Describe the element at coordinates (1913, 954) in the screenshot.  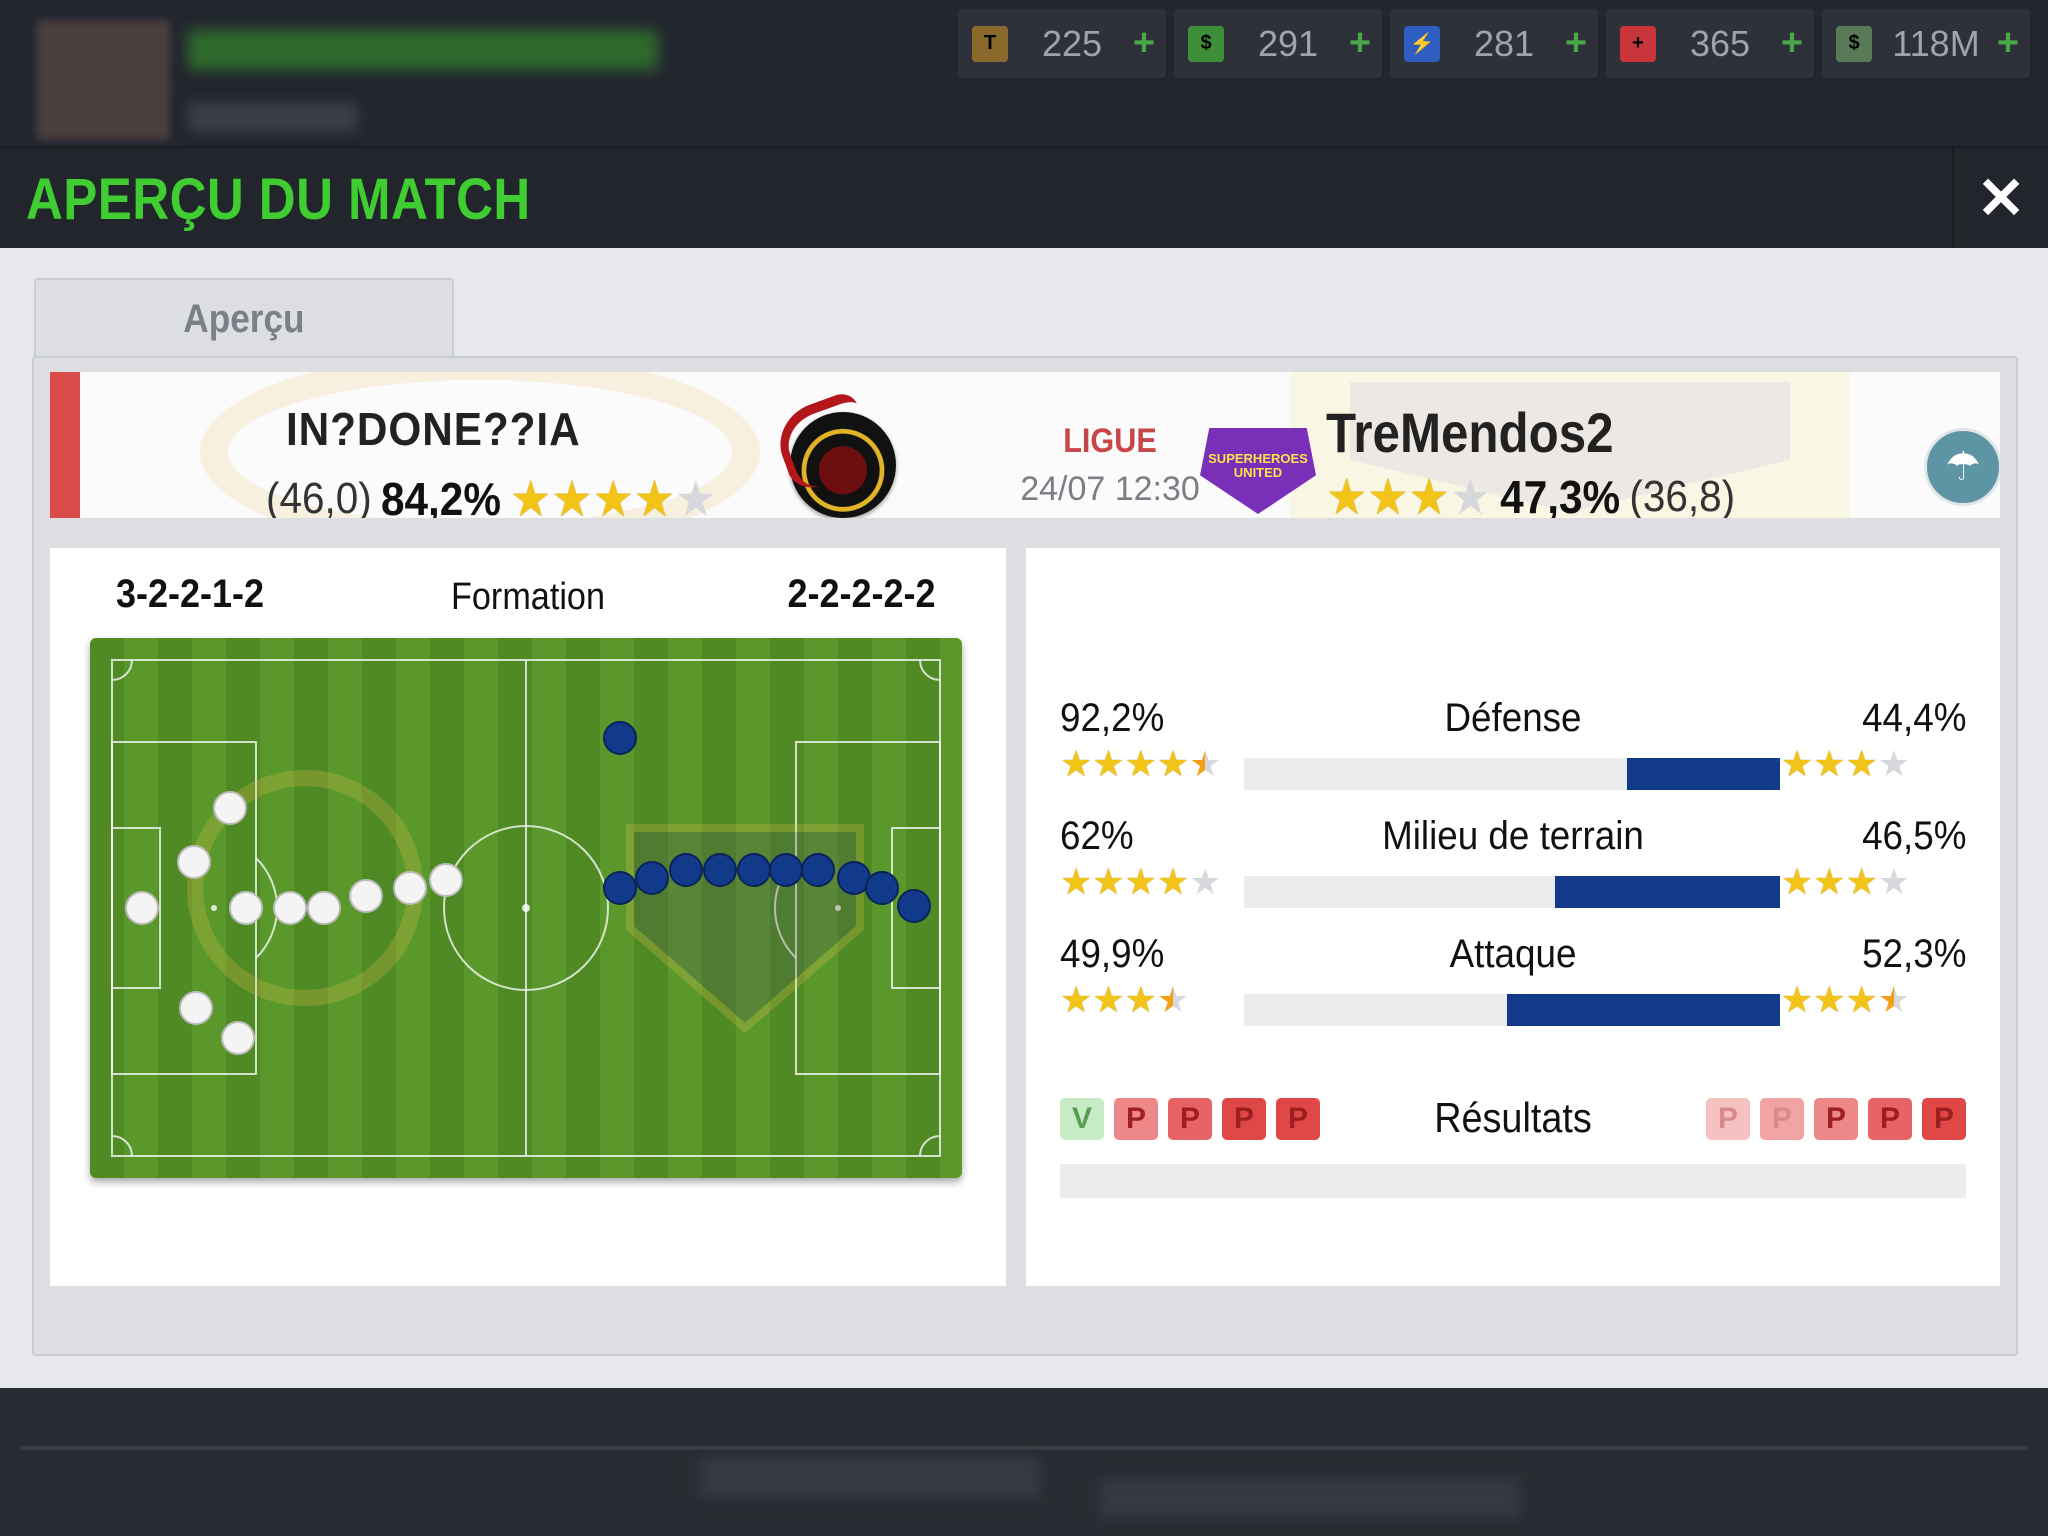
I see `stat-away-value: 52,3%` at that location.